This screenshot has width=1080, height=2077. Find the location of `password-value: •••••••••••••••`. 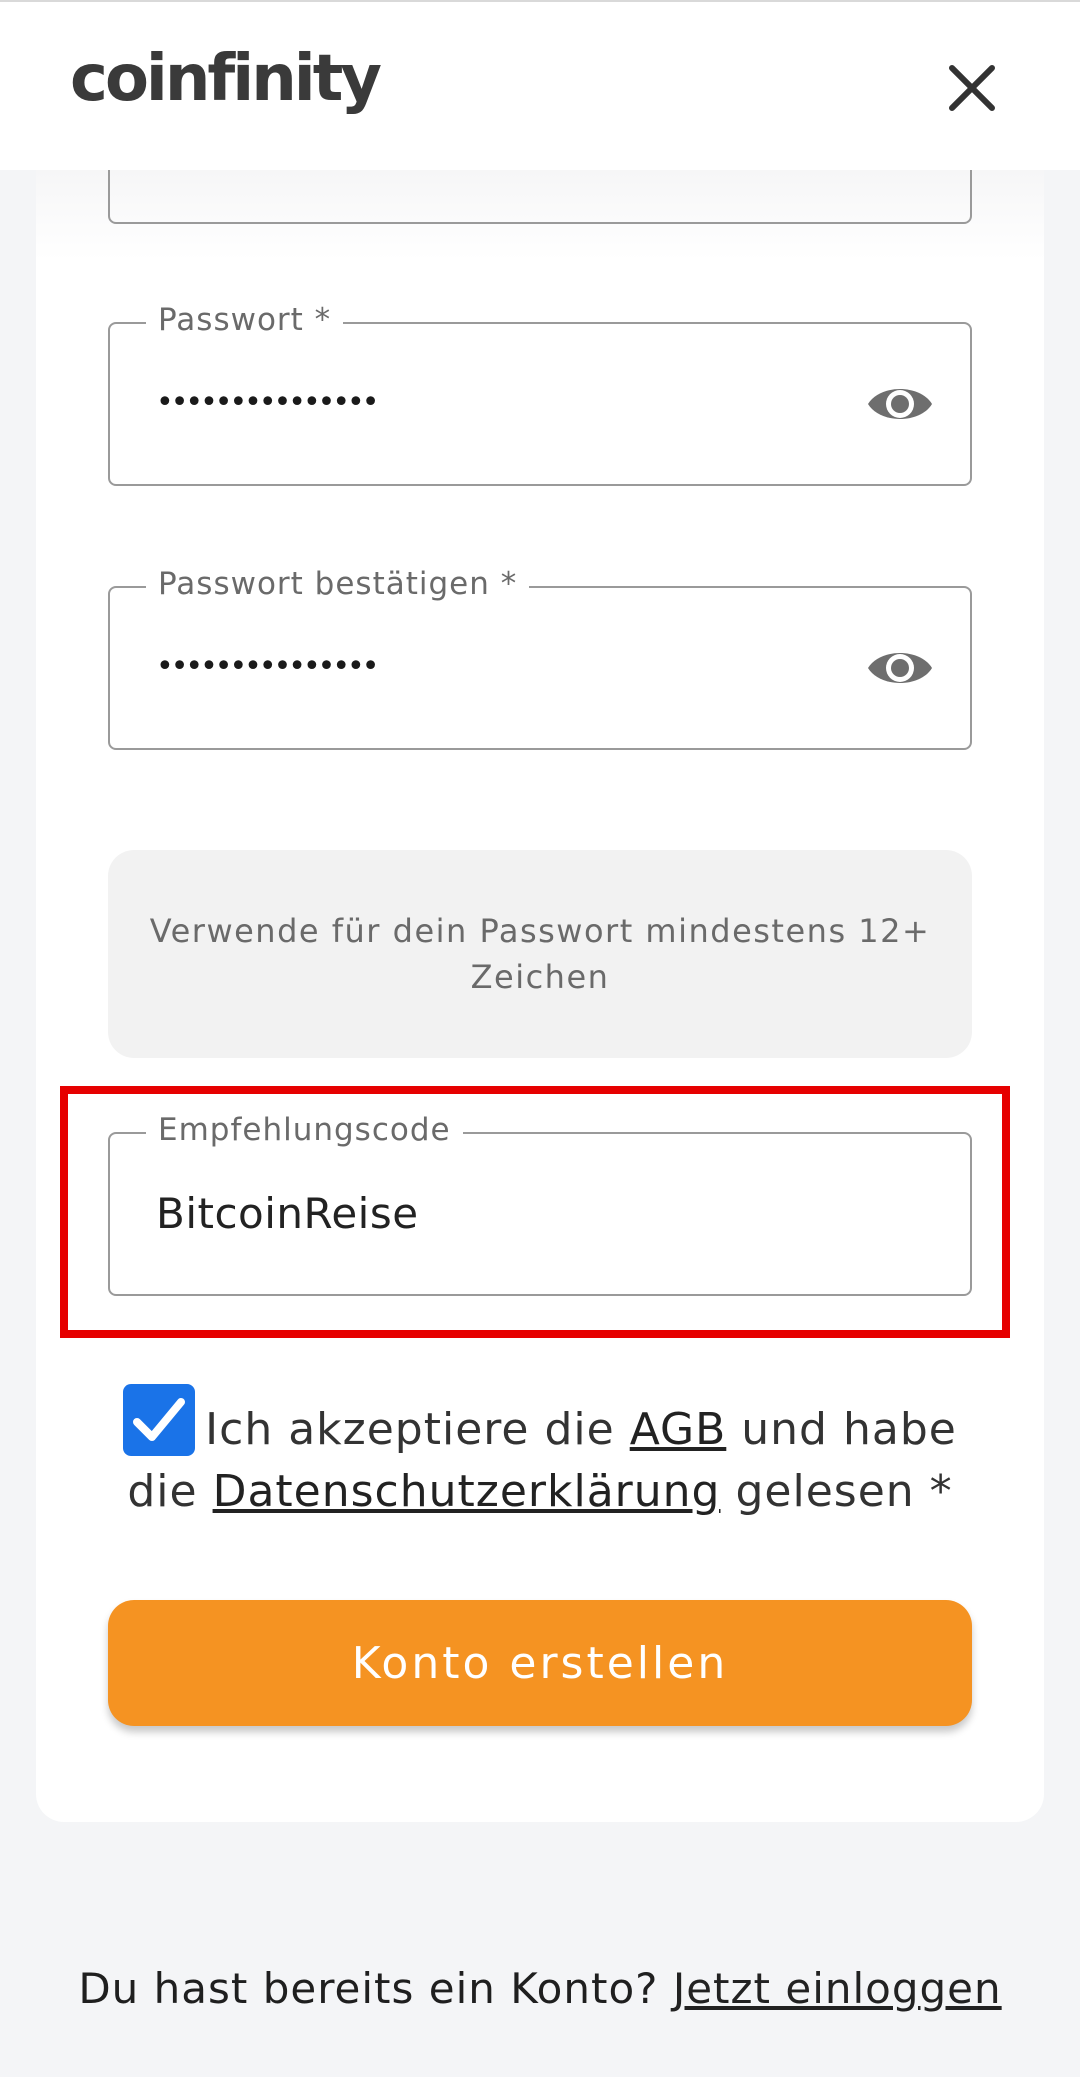

password-value: ••••••••••••••• is located at coordinates (267, 402).